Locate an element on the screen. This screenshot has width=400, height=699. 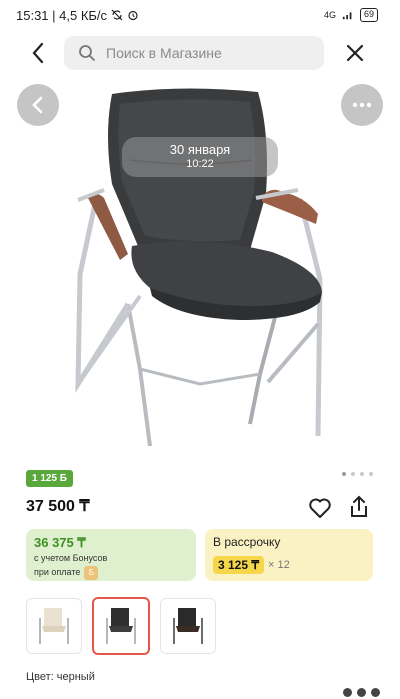
bonus-price-card: 36 375 ₸ с учетом Бонусов при оплате Б is located at coordinates (111, 555).